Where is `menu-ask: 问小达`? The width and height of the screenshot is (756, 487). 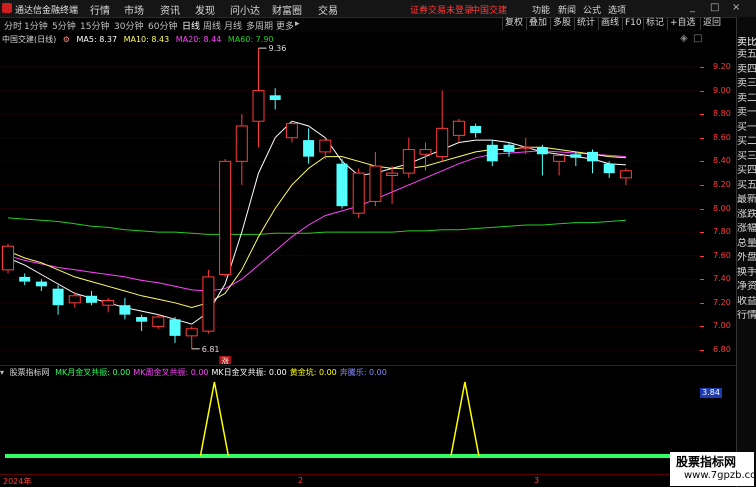 menu-ask: 问小达 is located at coordinates (245, 9).